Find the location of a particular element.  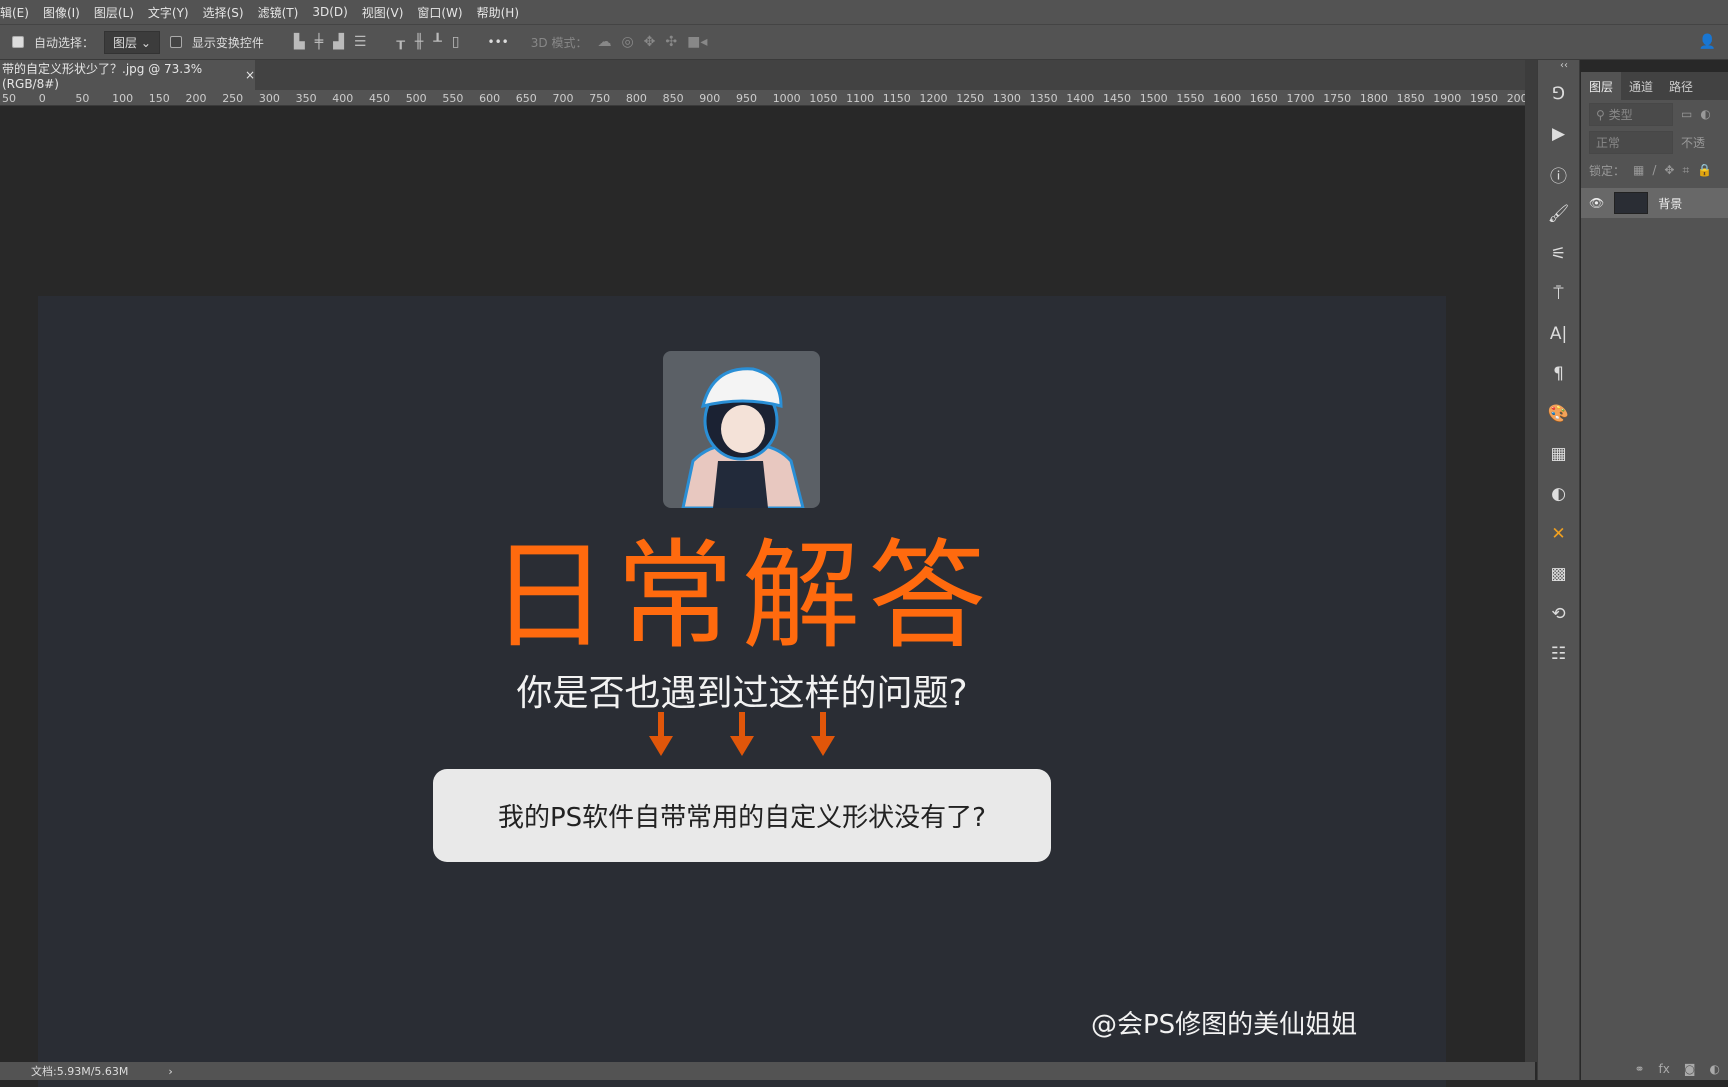

user-icon: 👤 is located at coordinates (1707, 42).